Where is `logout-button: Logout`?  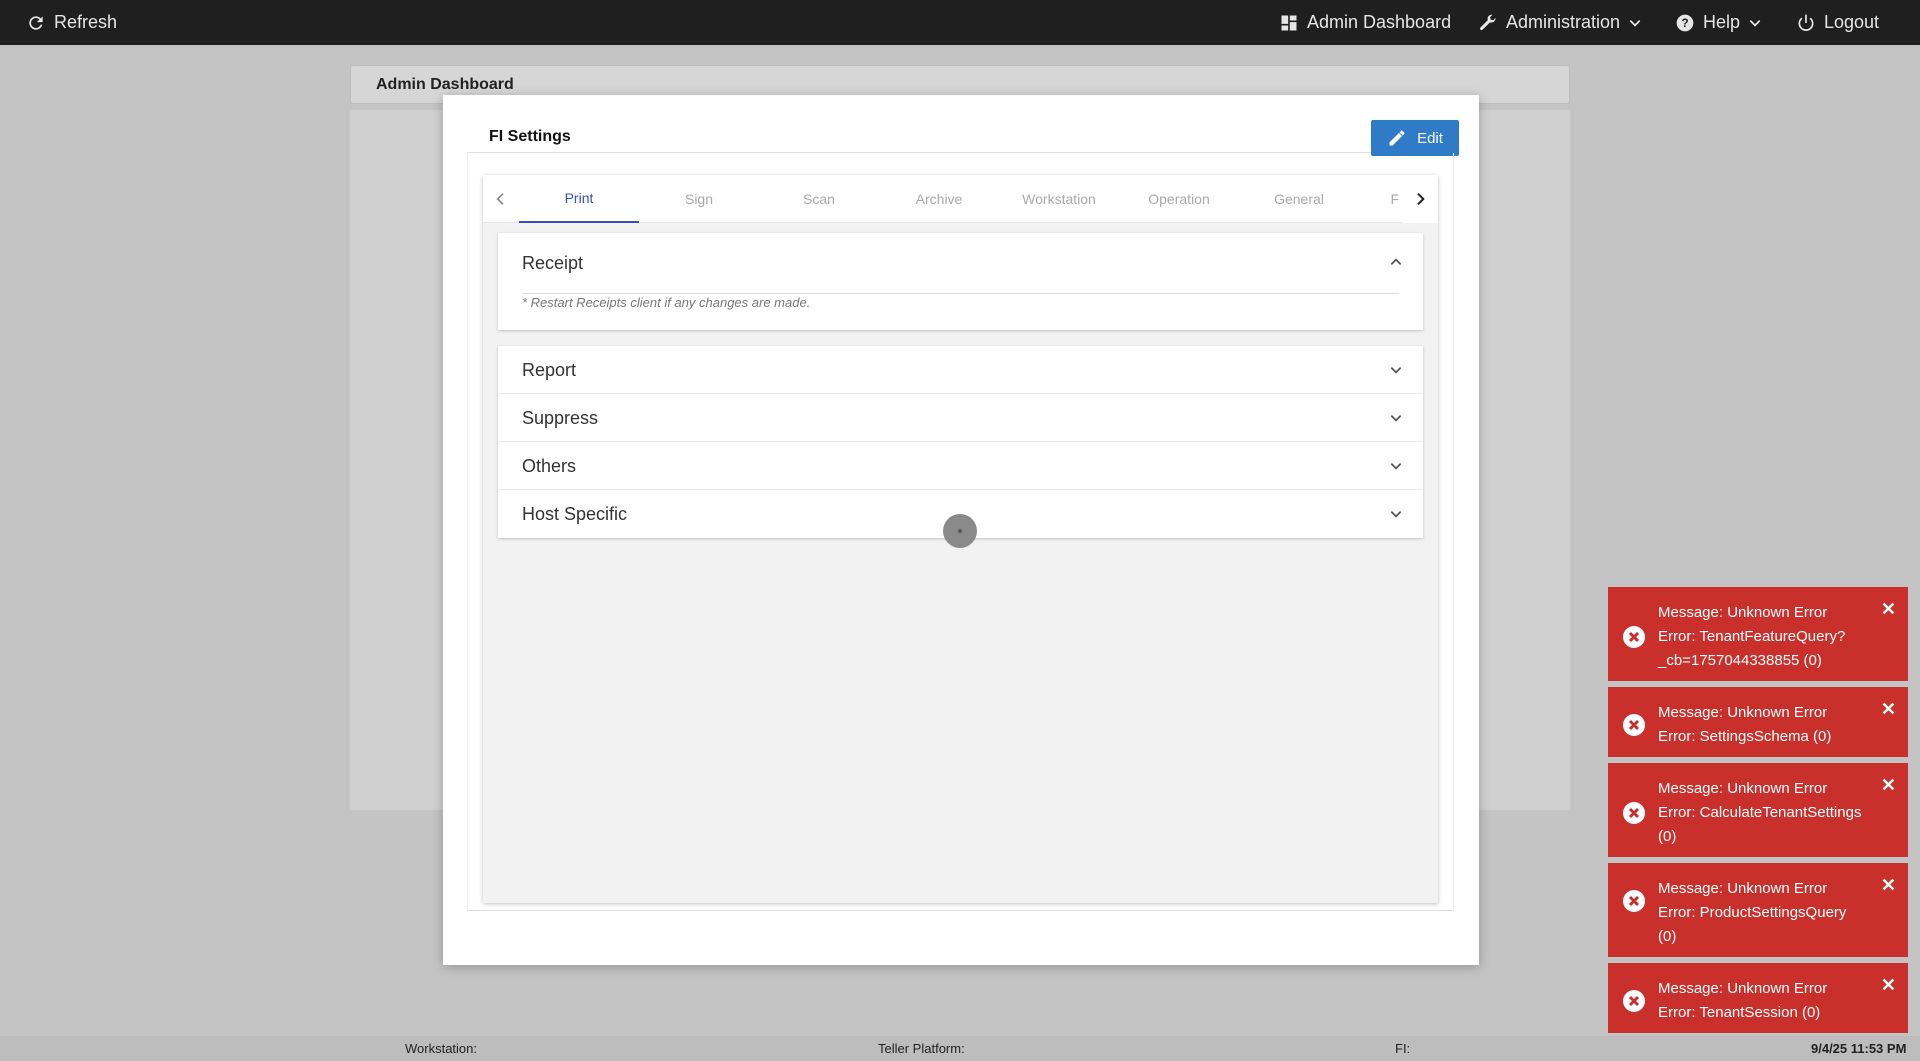 logout-button: Logout is located at coordinates (1837, 22).